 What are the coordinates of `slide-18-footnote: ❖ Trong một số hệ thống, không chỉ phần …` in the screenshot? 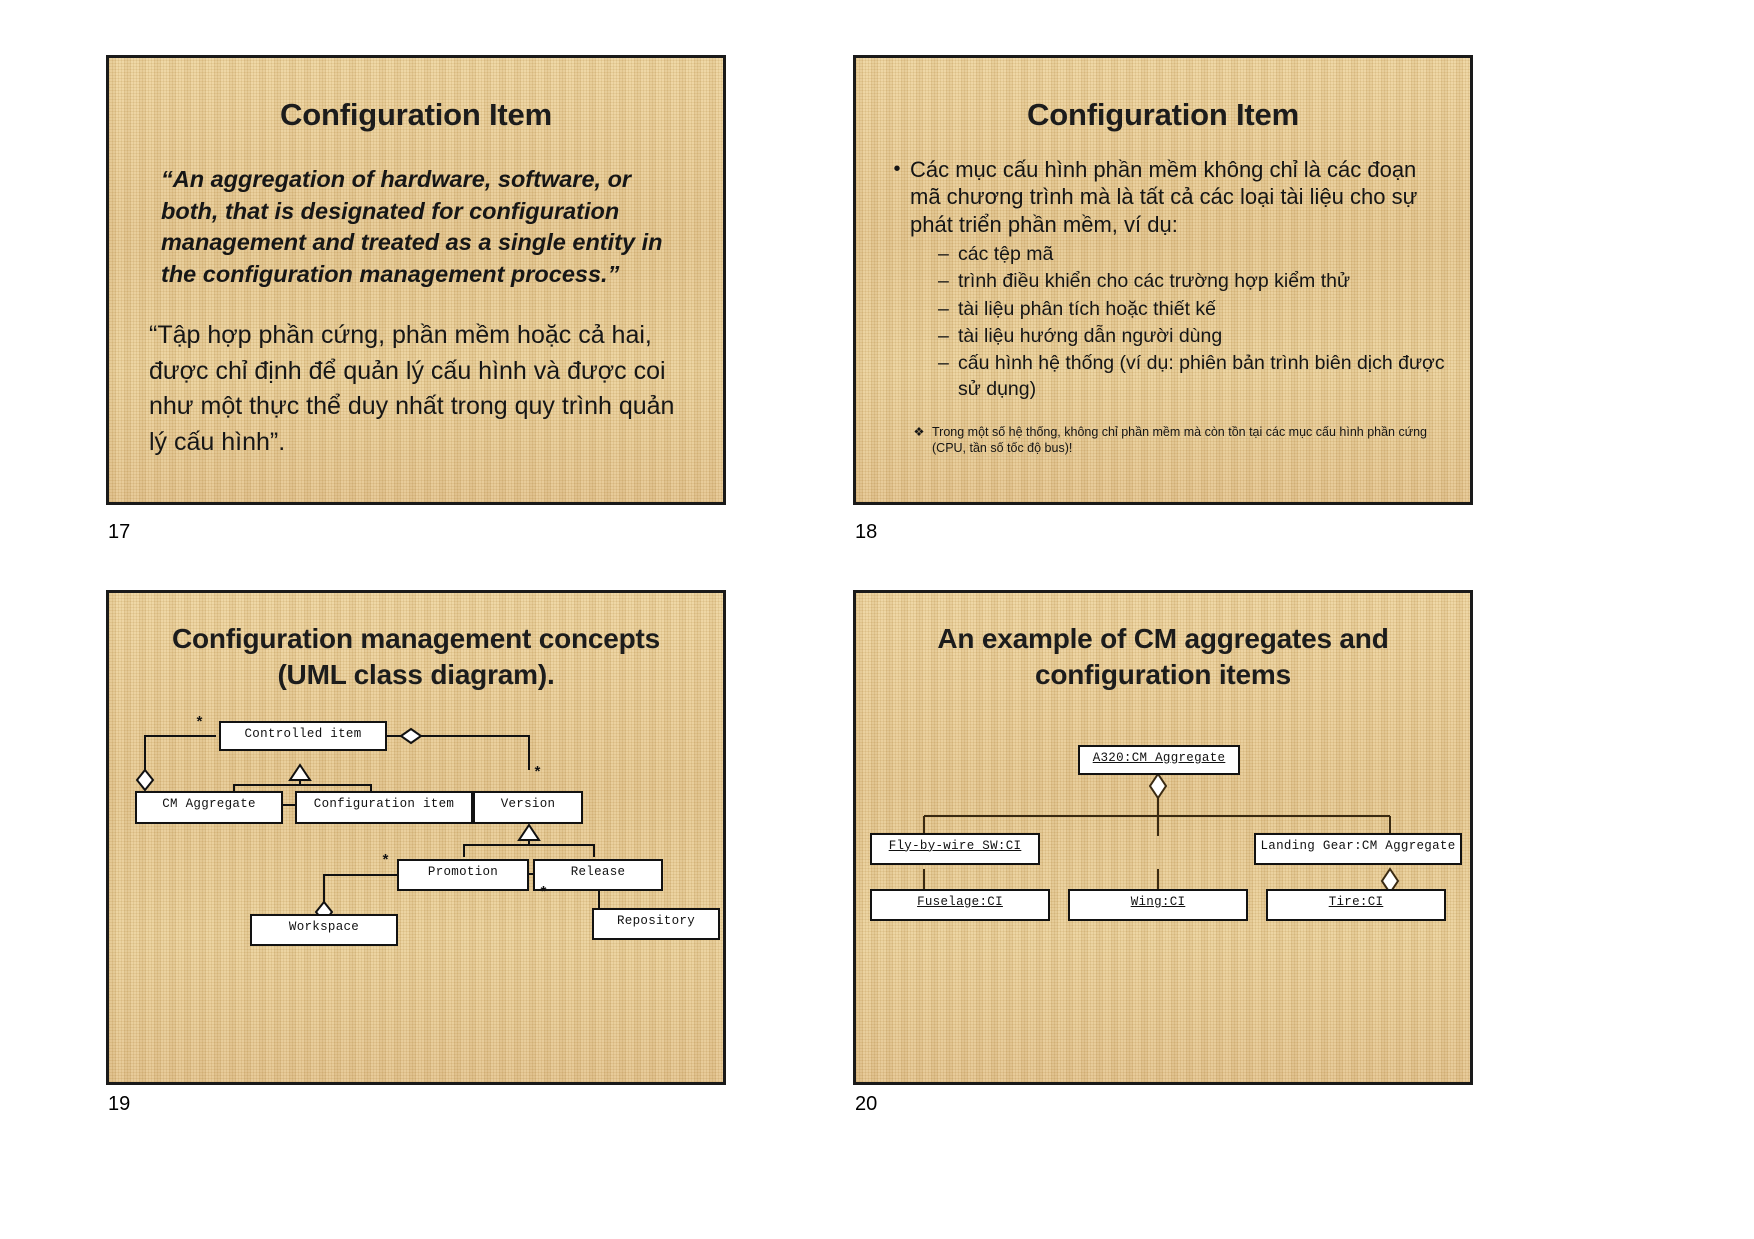 It's located at (1167, 440).